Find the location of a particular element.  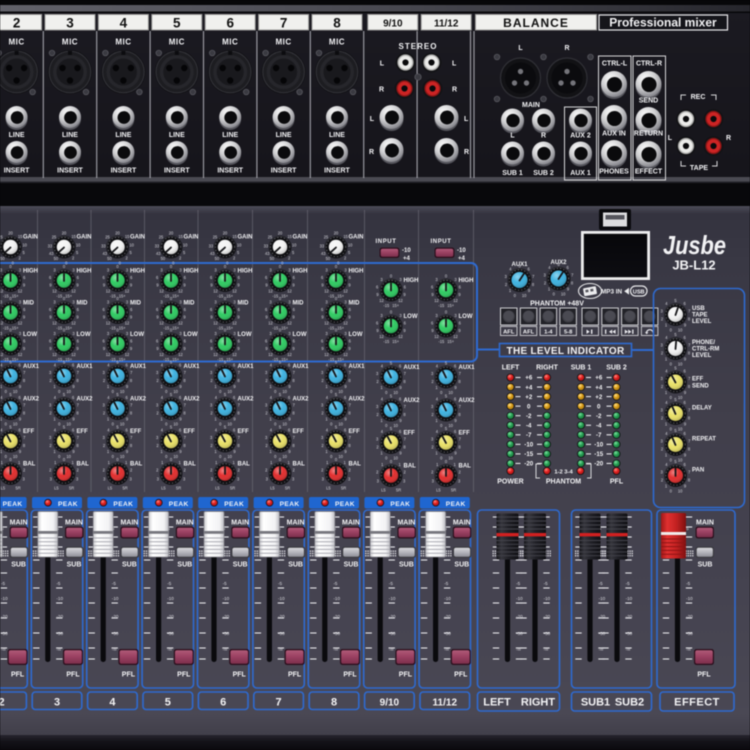

svg-text: 50 is located at coordinates (328, 258).